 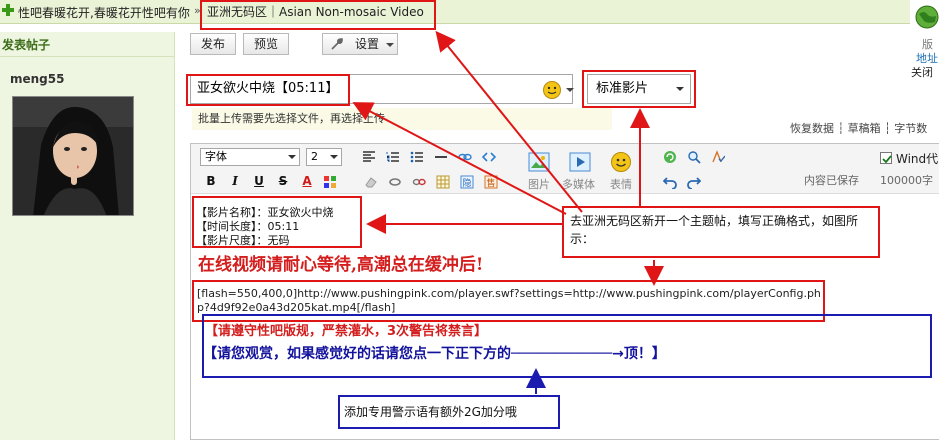 I want to click on wind-code-label: Wind代, so click(x=917, y=159).